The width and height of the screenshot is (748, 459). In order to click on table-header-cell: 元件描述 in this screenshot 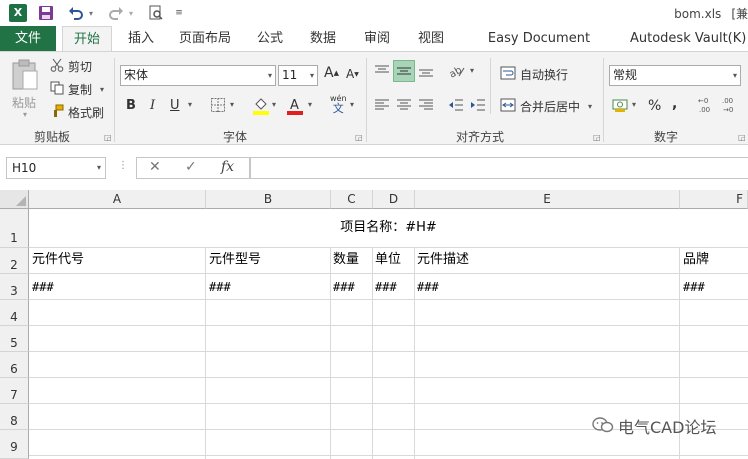, I will do `click(547, 261)`.